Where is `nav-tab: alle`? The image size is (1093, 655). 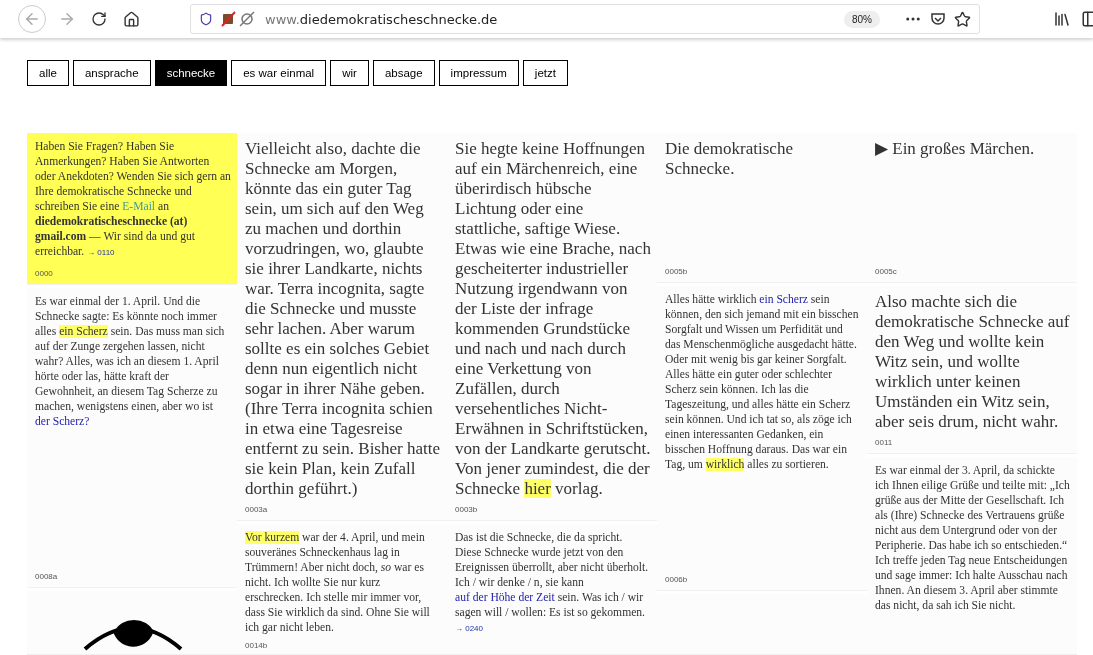
nav-tab: alle is located at coordinates (48, 73).